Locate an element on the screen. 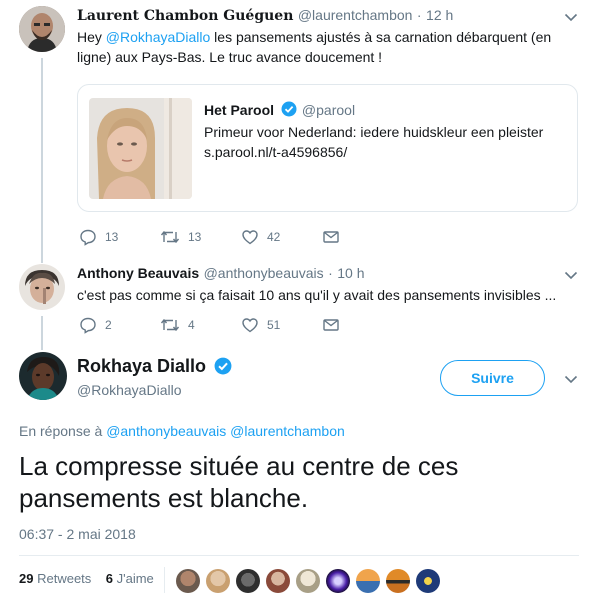  retweet-button: 13 is located at coordinates (200, 237).